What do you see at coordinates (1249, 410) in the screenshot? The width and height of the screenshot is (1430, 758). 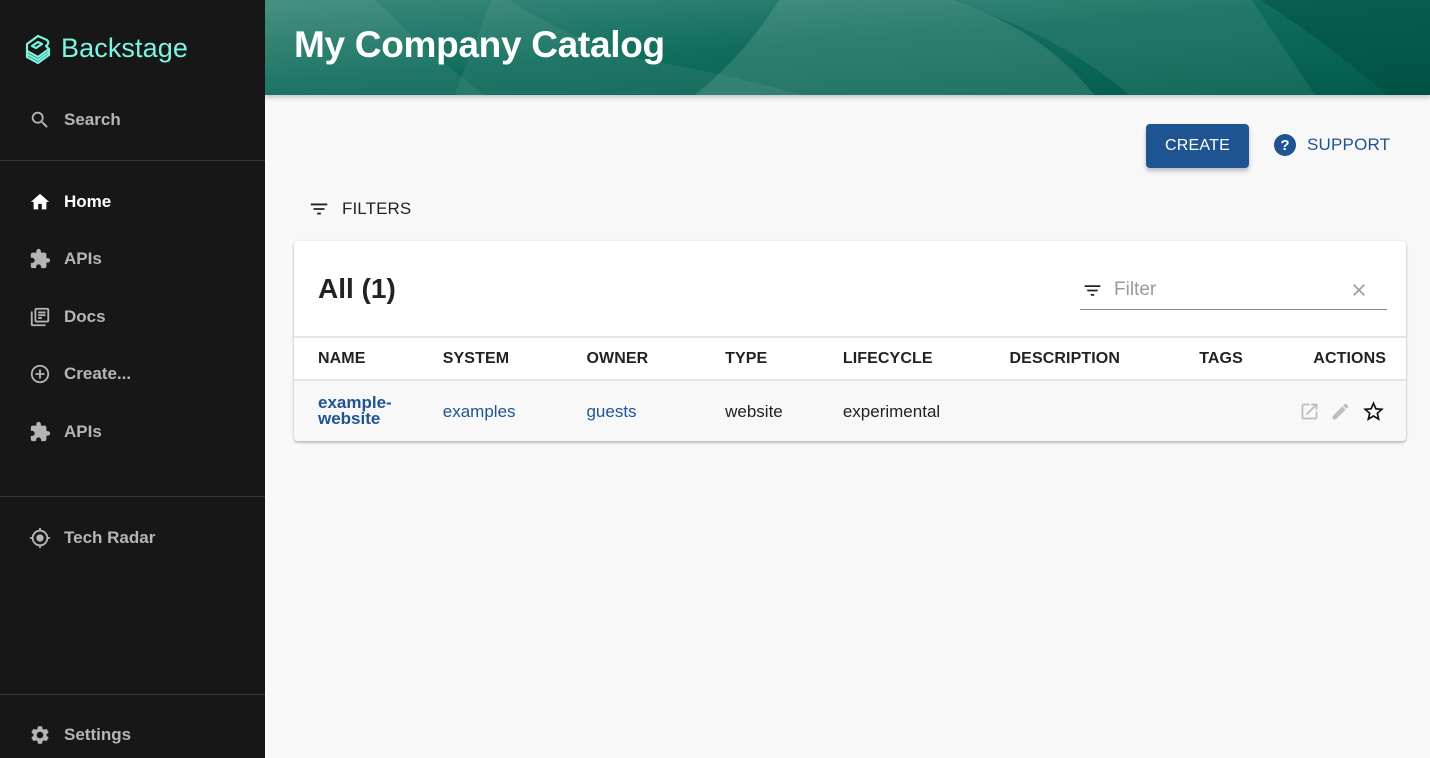 I see `cell-tags` at bounding box center [1249, 410].